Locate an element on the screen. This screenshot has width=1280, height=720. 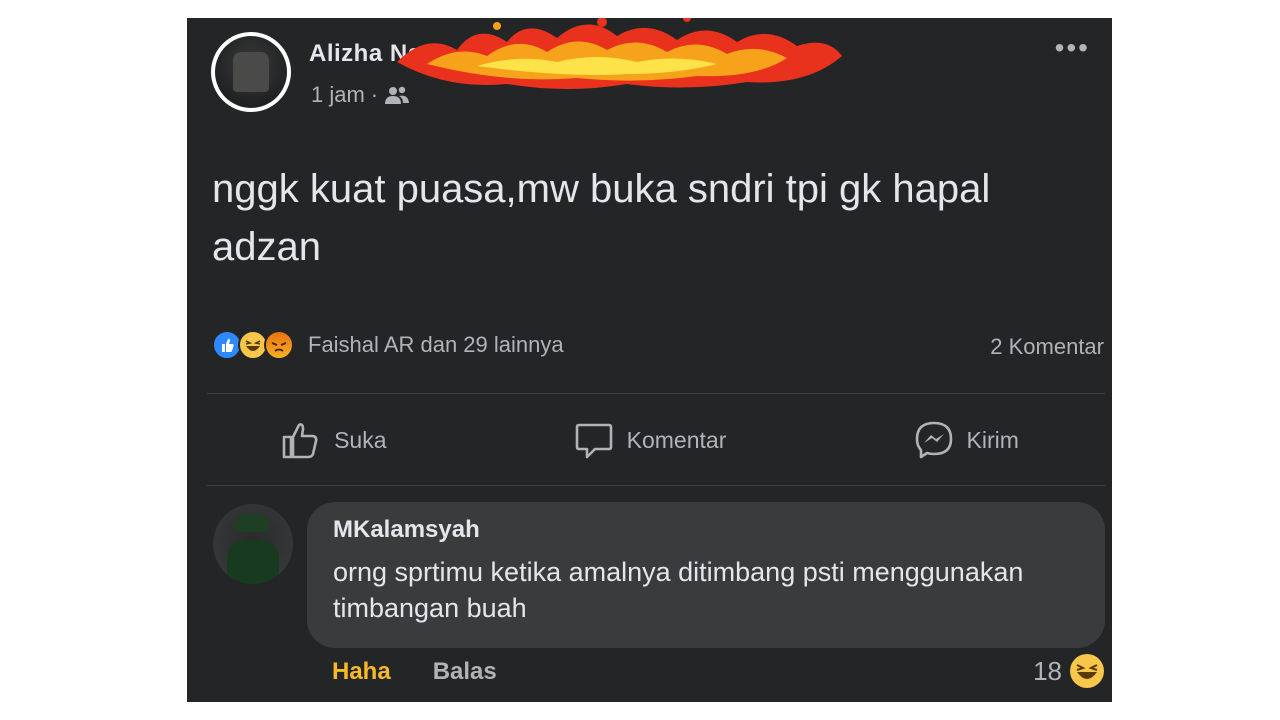
angry-icon is located at coordinates (279, 345).